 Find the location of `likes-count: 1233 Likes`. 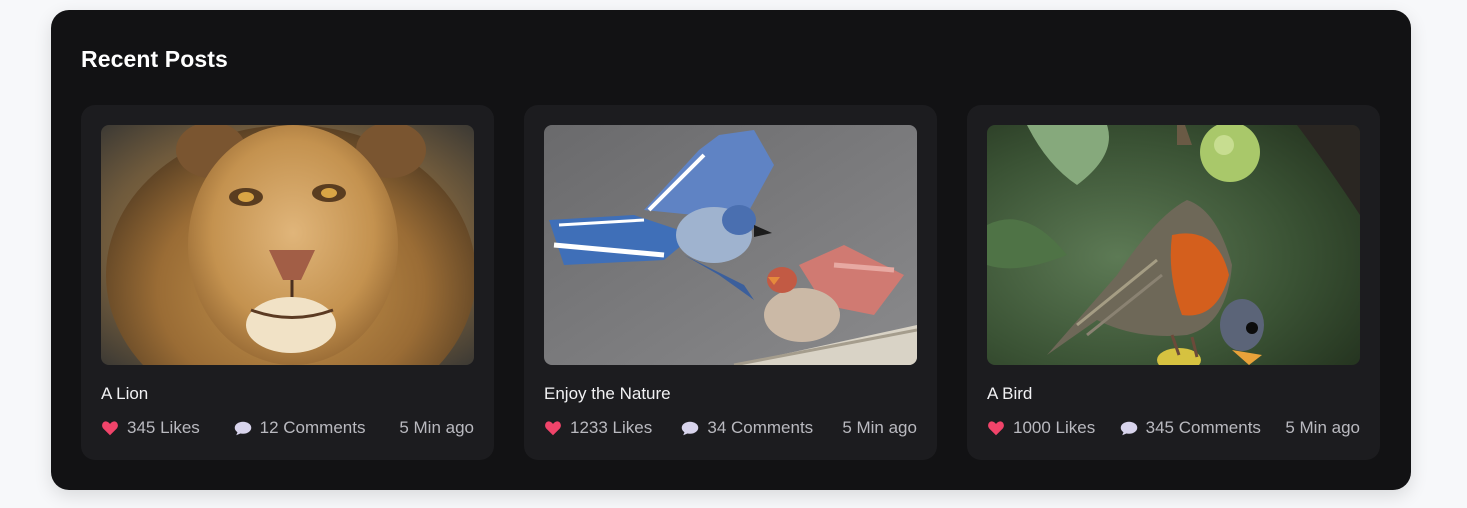

likes-count: 1233 Likes is located at coordinates (598, 428).